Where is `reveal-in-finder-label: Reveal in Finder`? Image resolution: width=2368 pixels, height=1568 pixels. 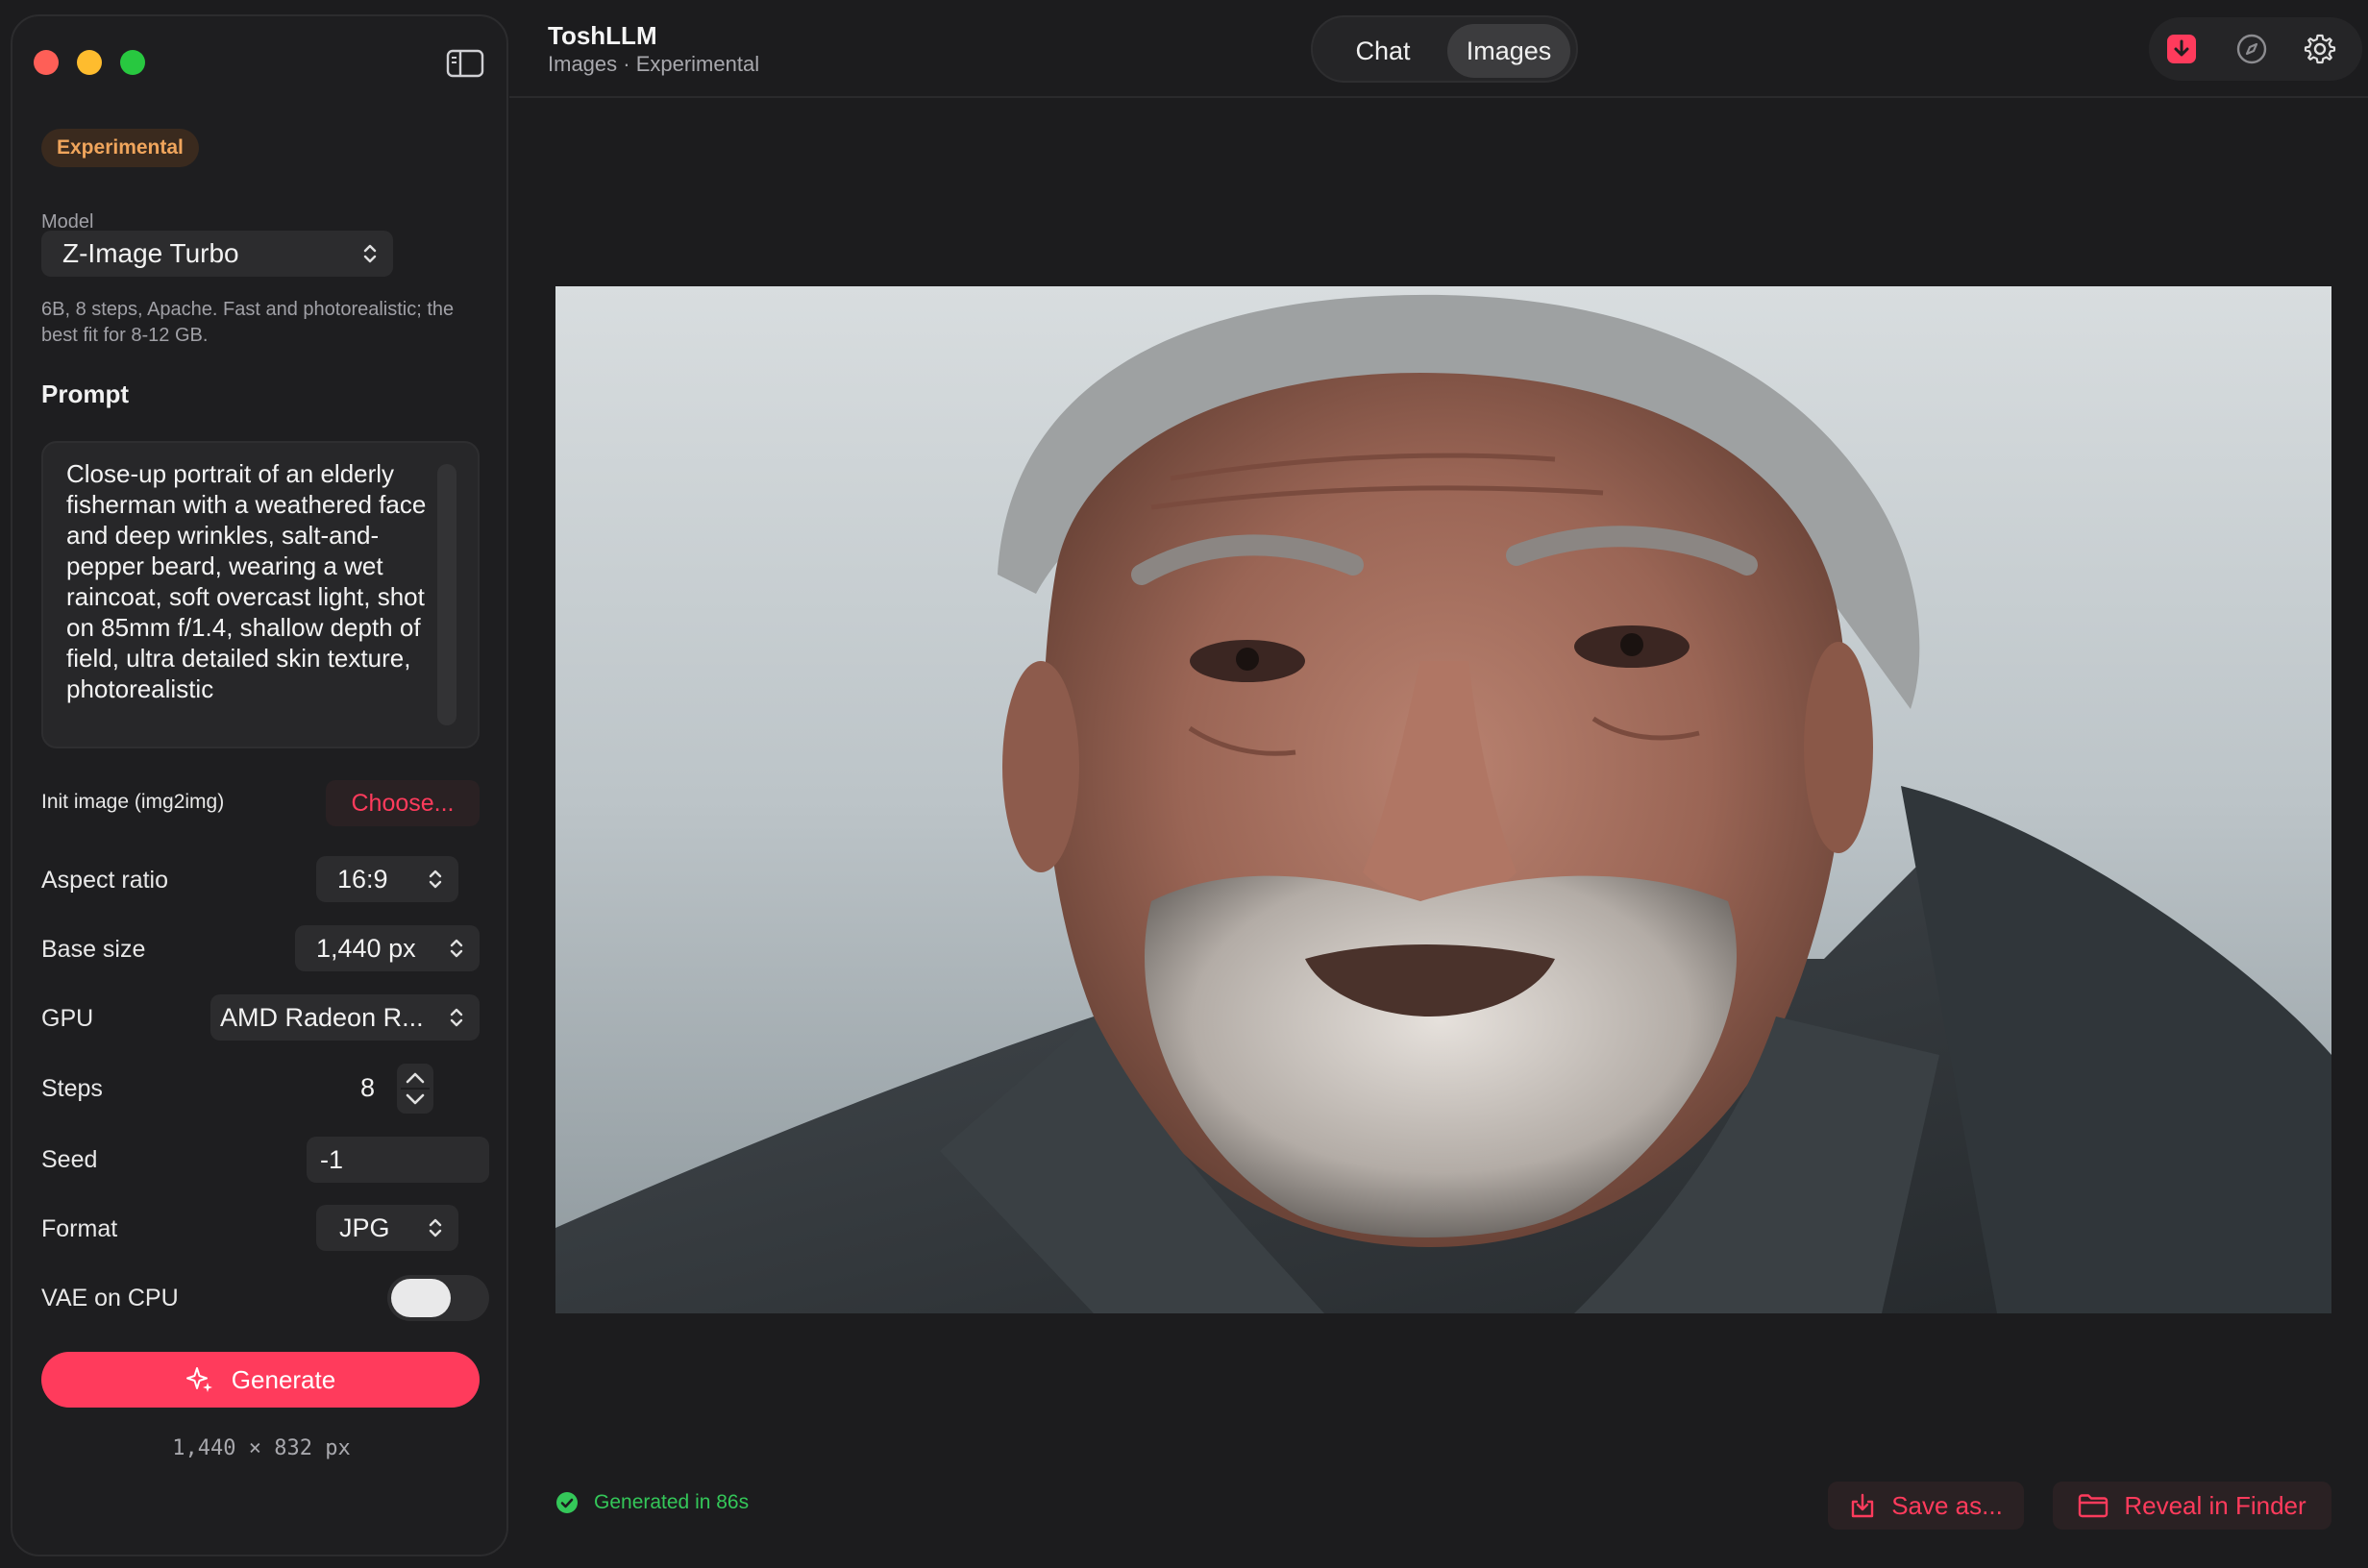 reveal-in-finder-label: Reveal in Finder is located at coordinates (2215, 1505).